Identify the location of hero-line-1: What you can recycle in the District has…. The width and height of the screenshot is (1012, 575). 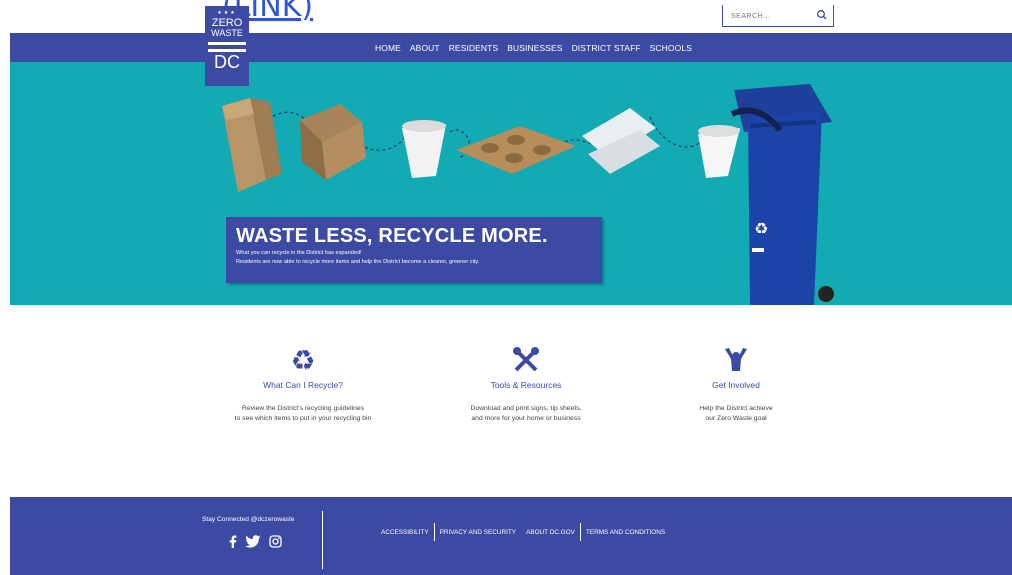
(299, 253).